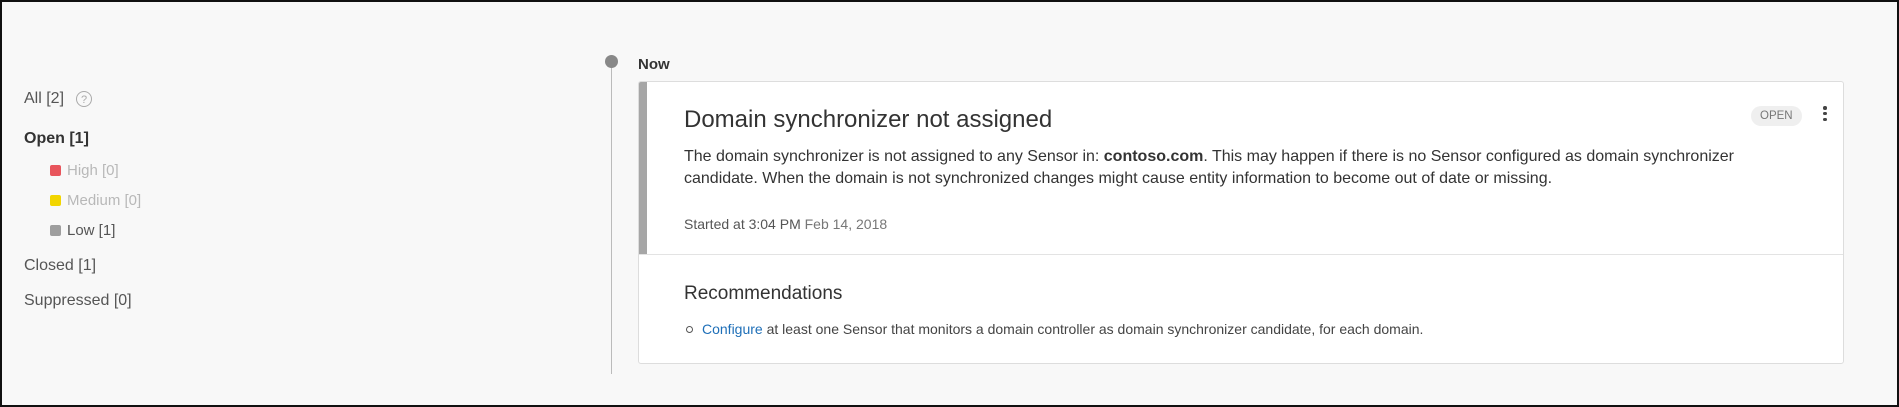  What do you see at coordinates (104, 200) in the screenshot?
I see `filter-medium-label: Medium [0]` at bounding box center [104, 200].